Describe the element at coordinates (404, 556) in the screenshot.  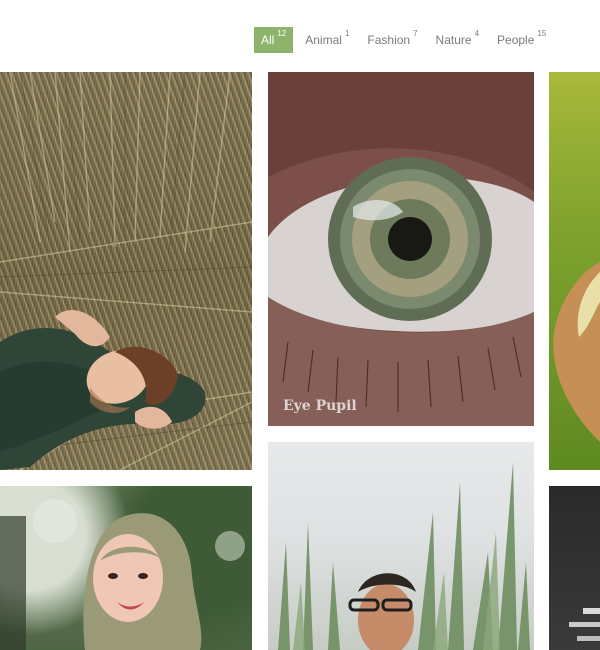
I see `man-glasses-photo` at that location.